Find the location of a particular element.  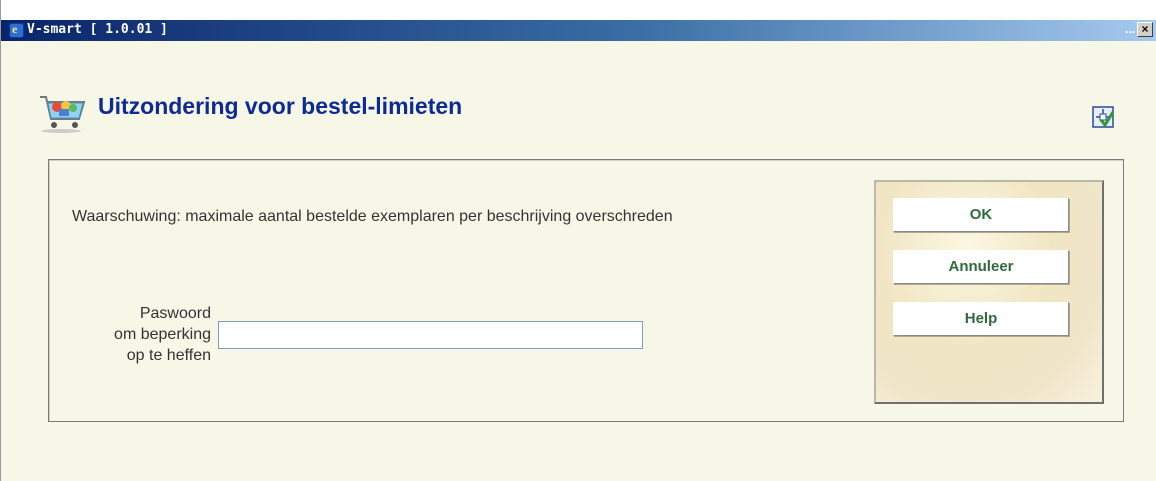

close-button: × is located at coordinates (1145, 29).